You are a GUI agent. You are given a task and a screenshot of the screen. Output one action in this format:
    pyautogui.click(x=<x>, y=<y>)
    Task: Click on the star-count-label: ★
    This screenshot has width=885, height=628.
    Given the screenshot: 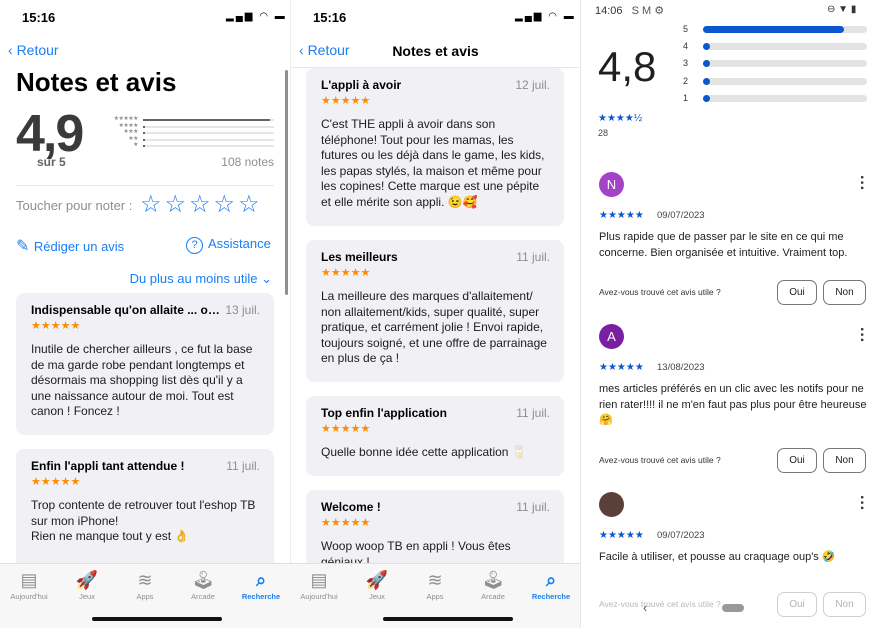 What is the action you would take?
    pyautogui.click(x=135, y=145)
    